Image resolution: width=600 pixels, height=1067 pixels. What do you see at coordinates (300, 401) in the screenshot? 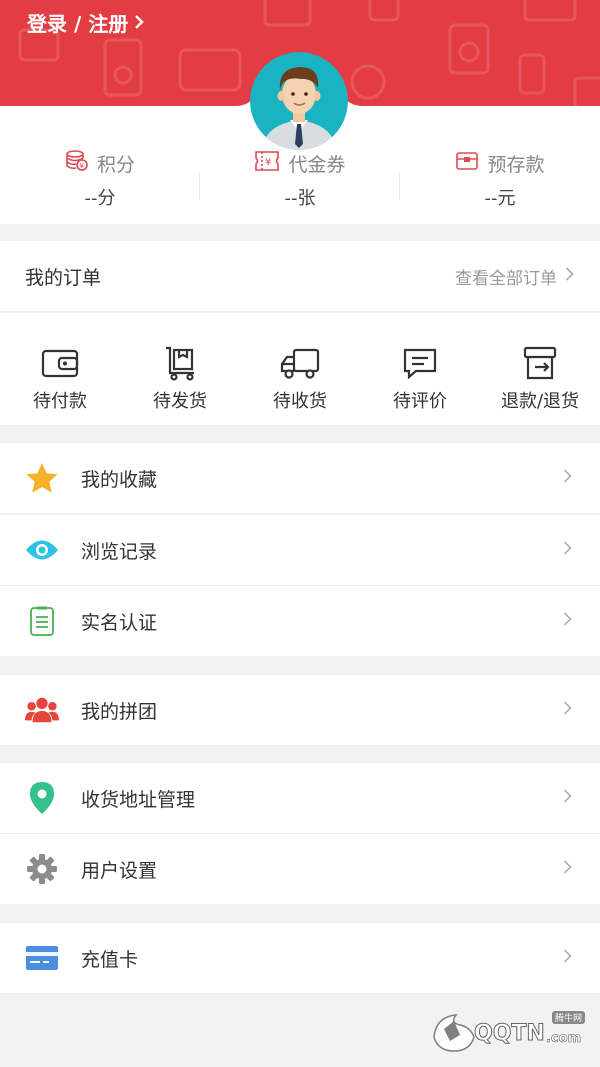
I see `order-status-label: 待收货` at bounding box center [300, 401].